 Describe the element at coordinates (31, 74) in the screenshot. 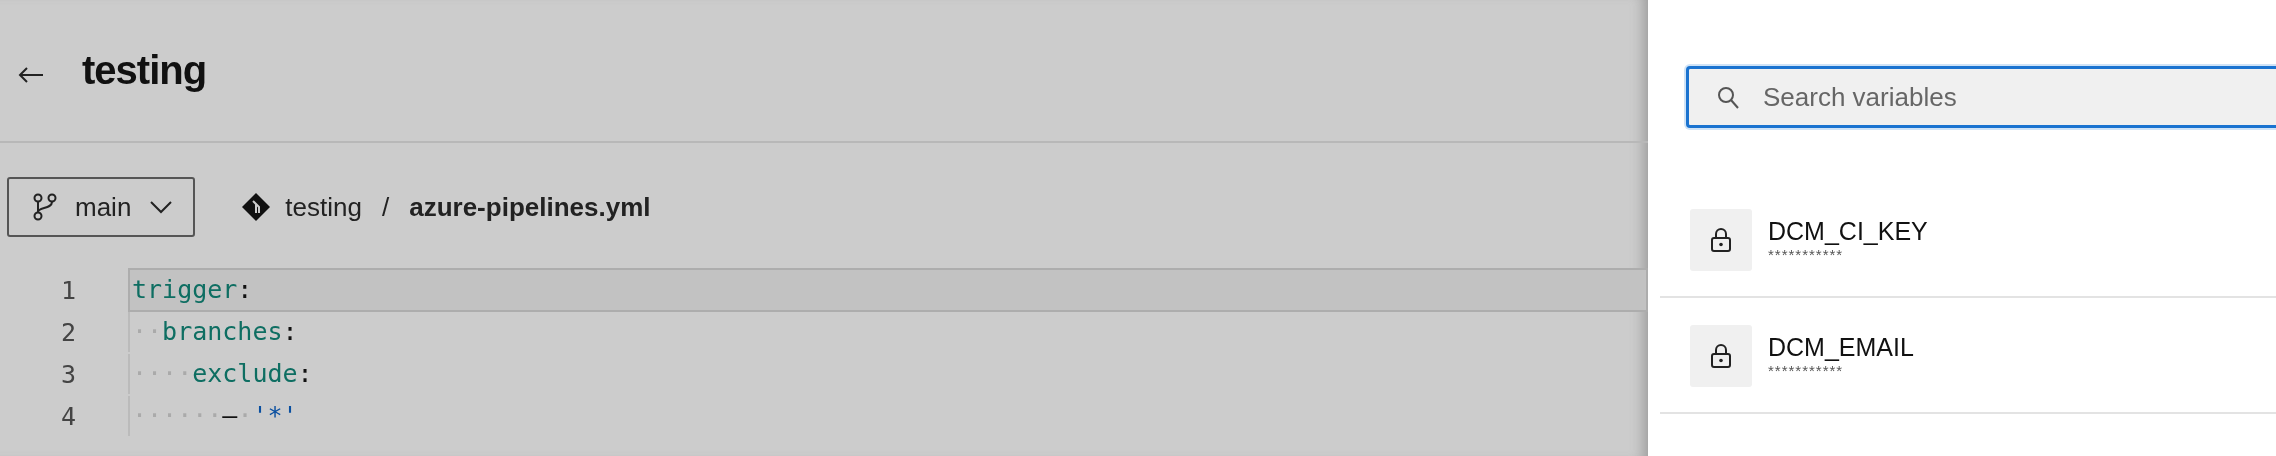

I see `back-arrow-icon` at that location.